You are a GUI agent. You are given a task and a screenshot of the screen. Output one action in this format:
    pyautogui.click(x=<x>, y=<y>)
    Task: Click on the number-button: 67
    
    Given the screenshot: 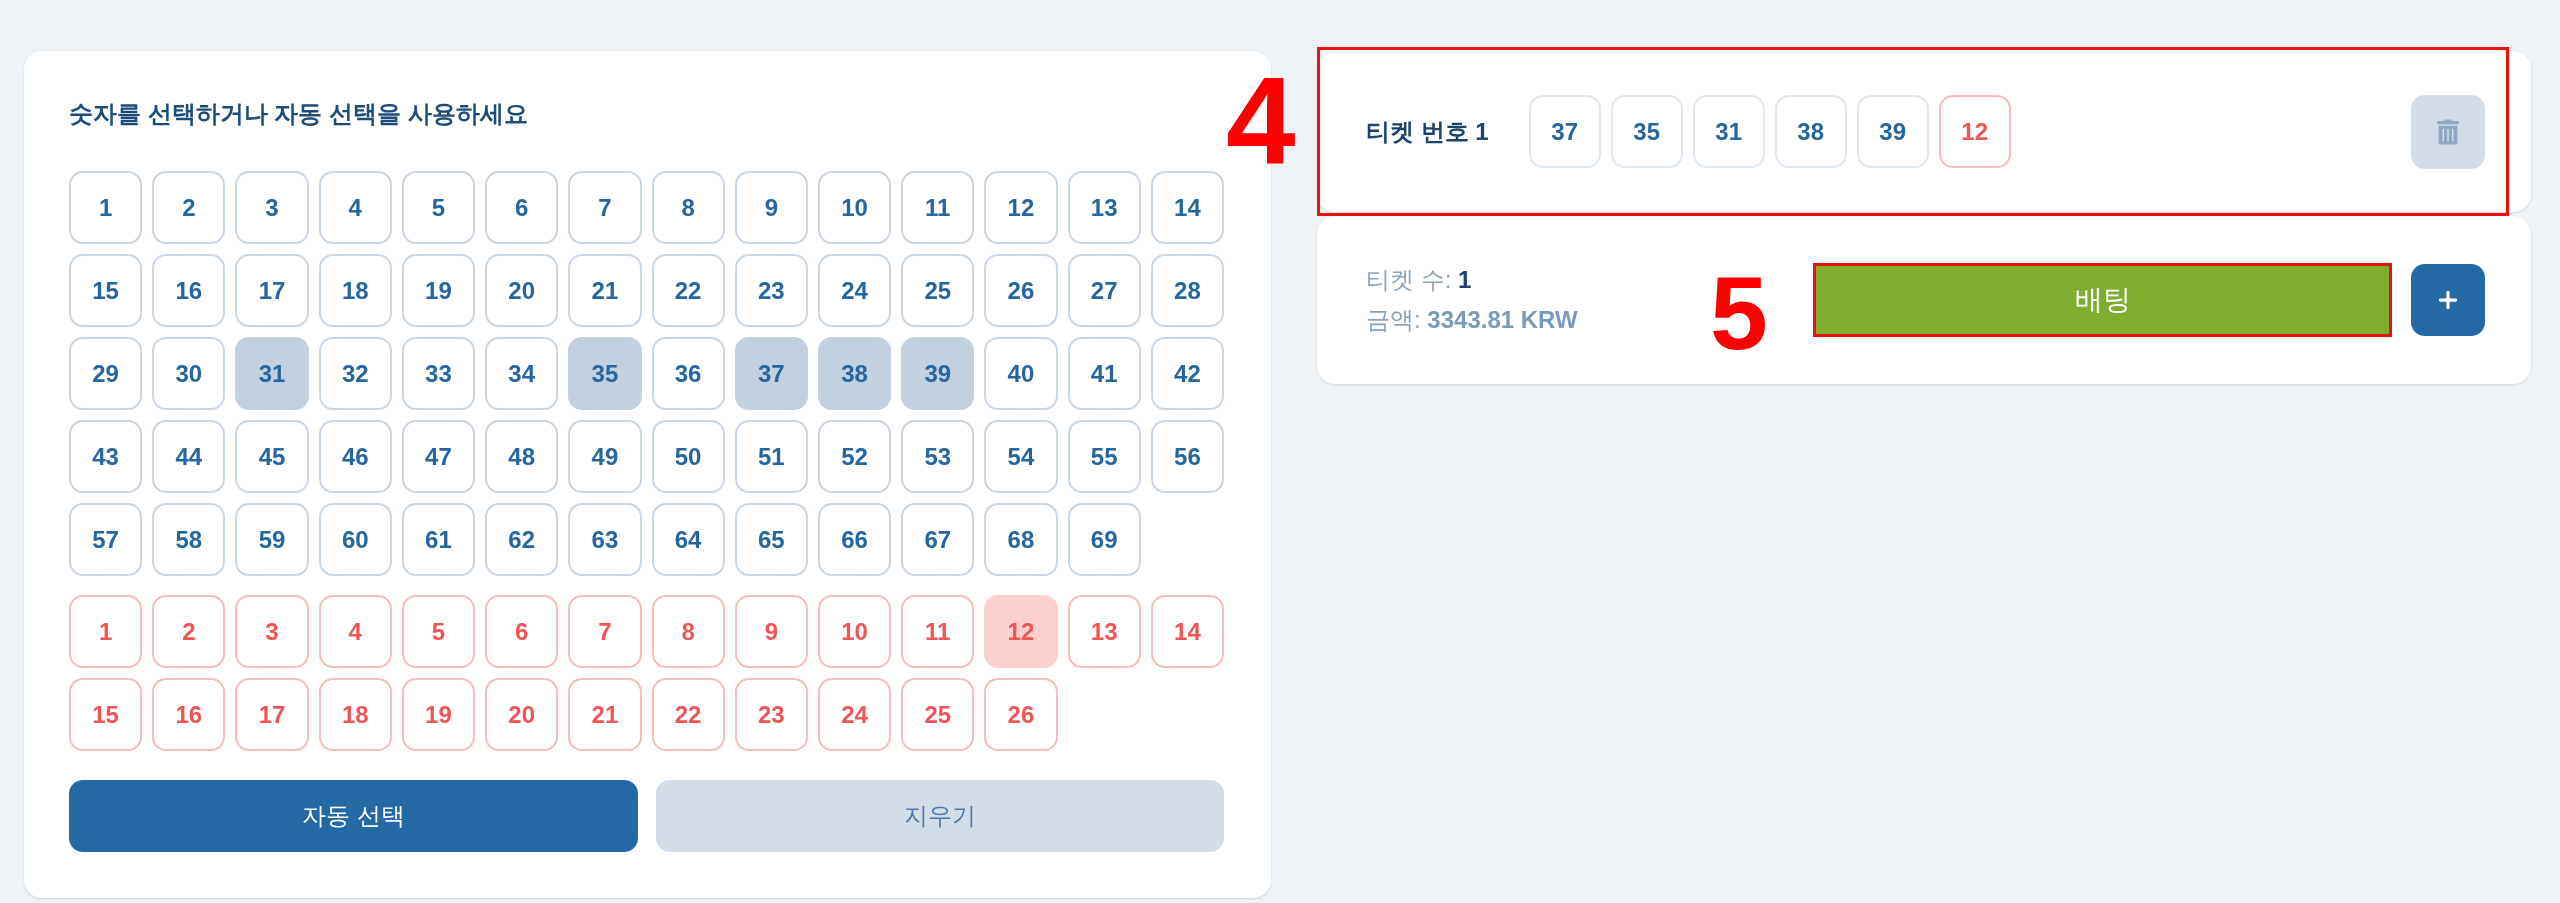 What is the action you would take?
    pyautogui.click(x=938, y=539)
    